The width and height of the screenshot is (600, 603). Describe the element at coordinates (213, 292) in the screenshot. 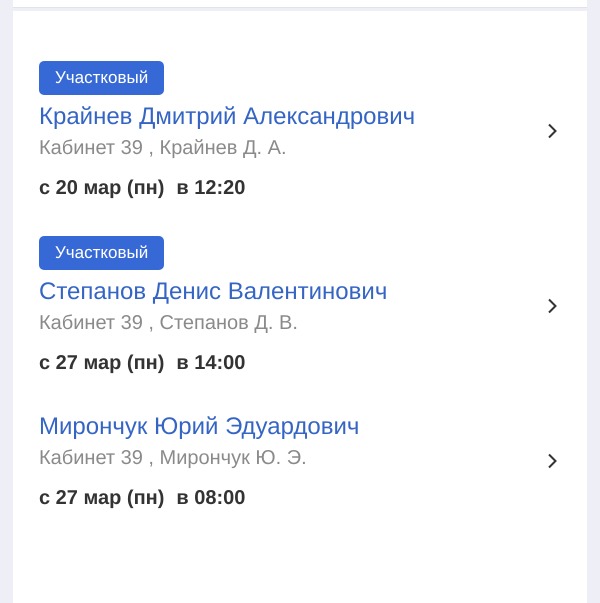

I see `doctor-name: Степанов Денис Валентинович` at that location.